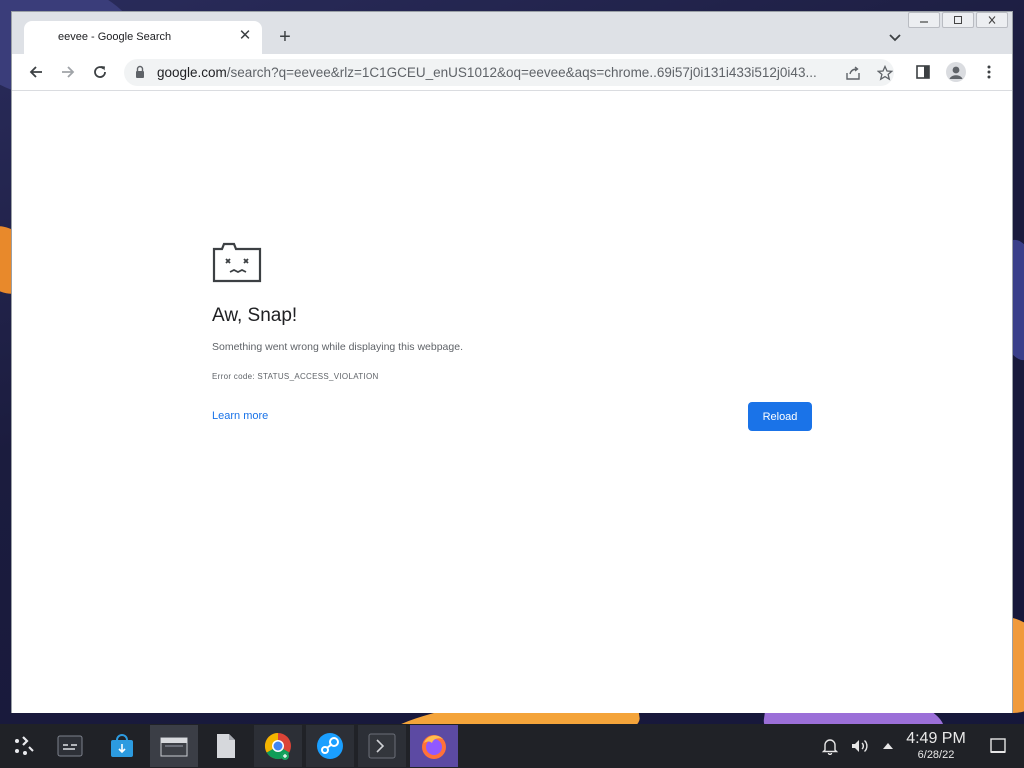 This screenshot has width=1024, height=768. I want to click on share-icon, so click(853, 73).